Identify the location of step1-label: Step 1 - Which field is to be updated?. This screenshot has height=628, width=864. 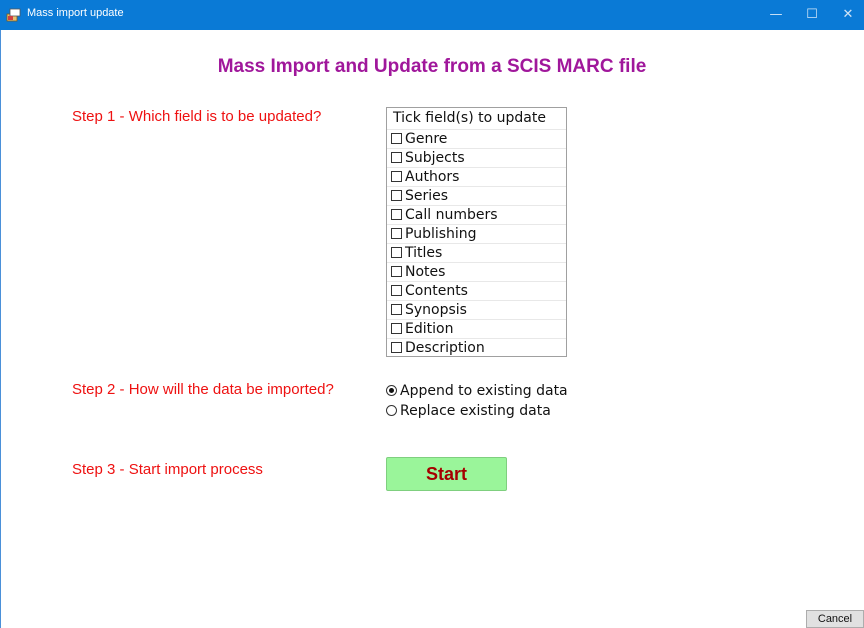
(197, 116).